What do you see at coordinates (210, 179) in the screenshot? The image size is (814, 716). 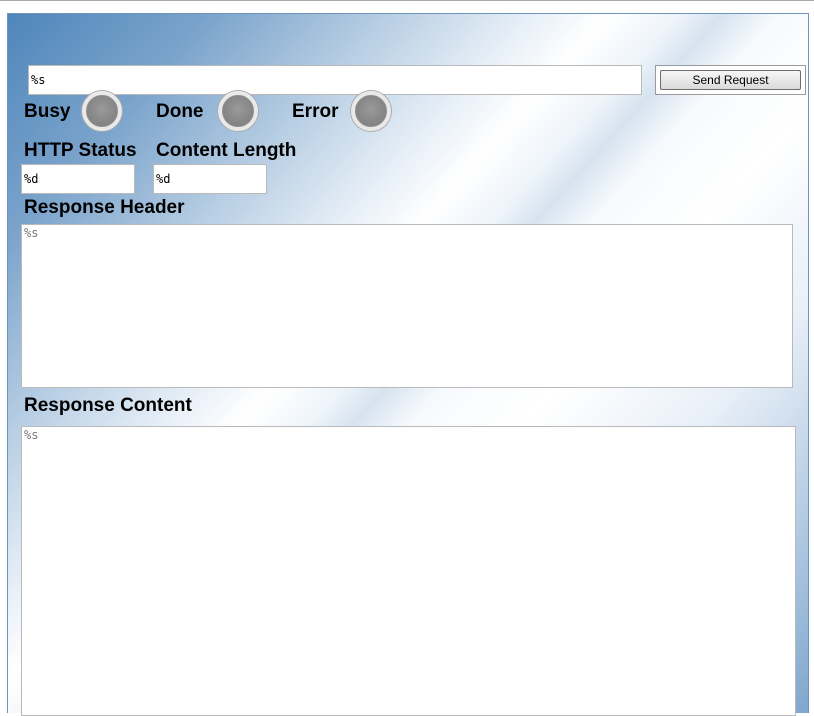 I see `content-length-field` at bounding box center [210, 179].